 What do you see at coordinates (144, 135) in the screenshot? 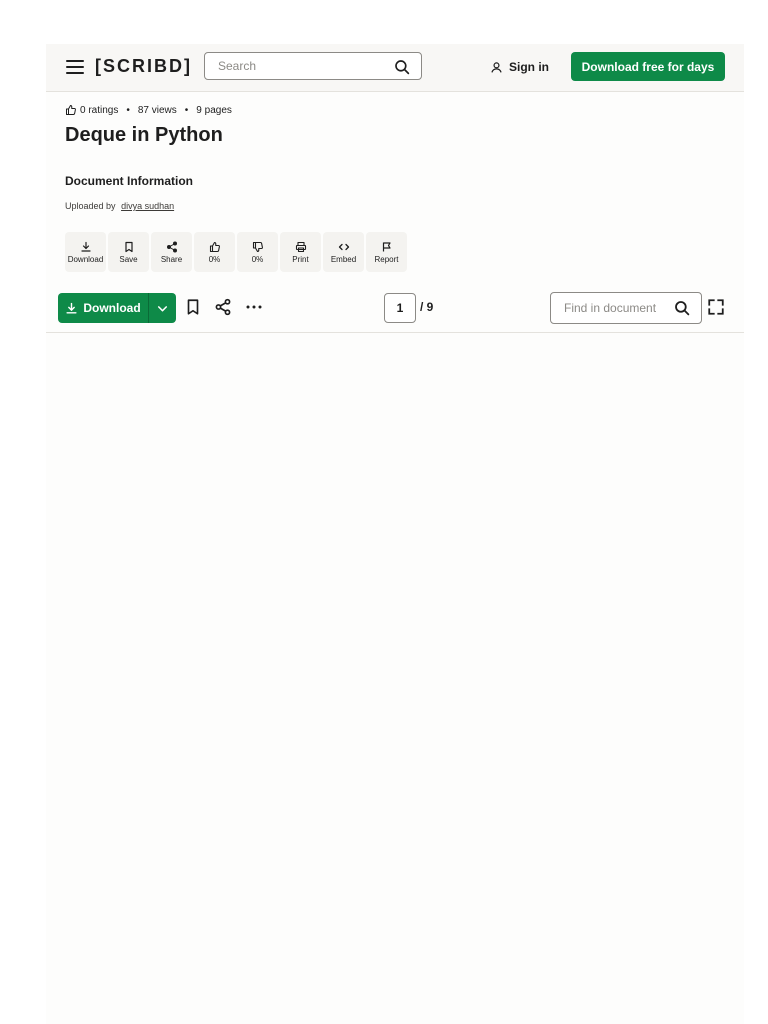
I see `document-title: Deque in Python` at bounding box center [144, 135].